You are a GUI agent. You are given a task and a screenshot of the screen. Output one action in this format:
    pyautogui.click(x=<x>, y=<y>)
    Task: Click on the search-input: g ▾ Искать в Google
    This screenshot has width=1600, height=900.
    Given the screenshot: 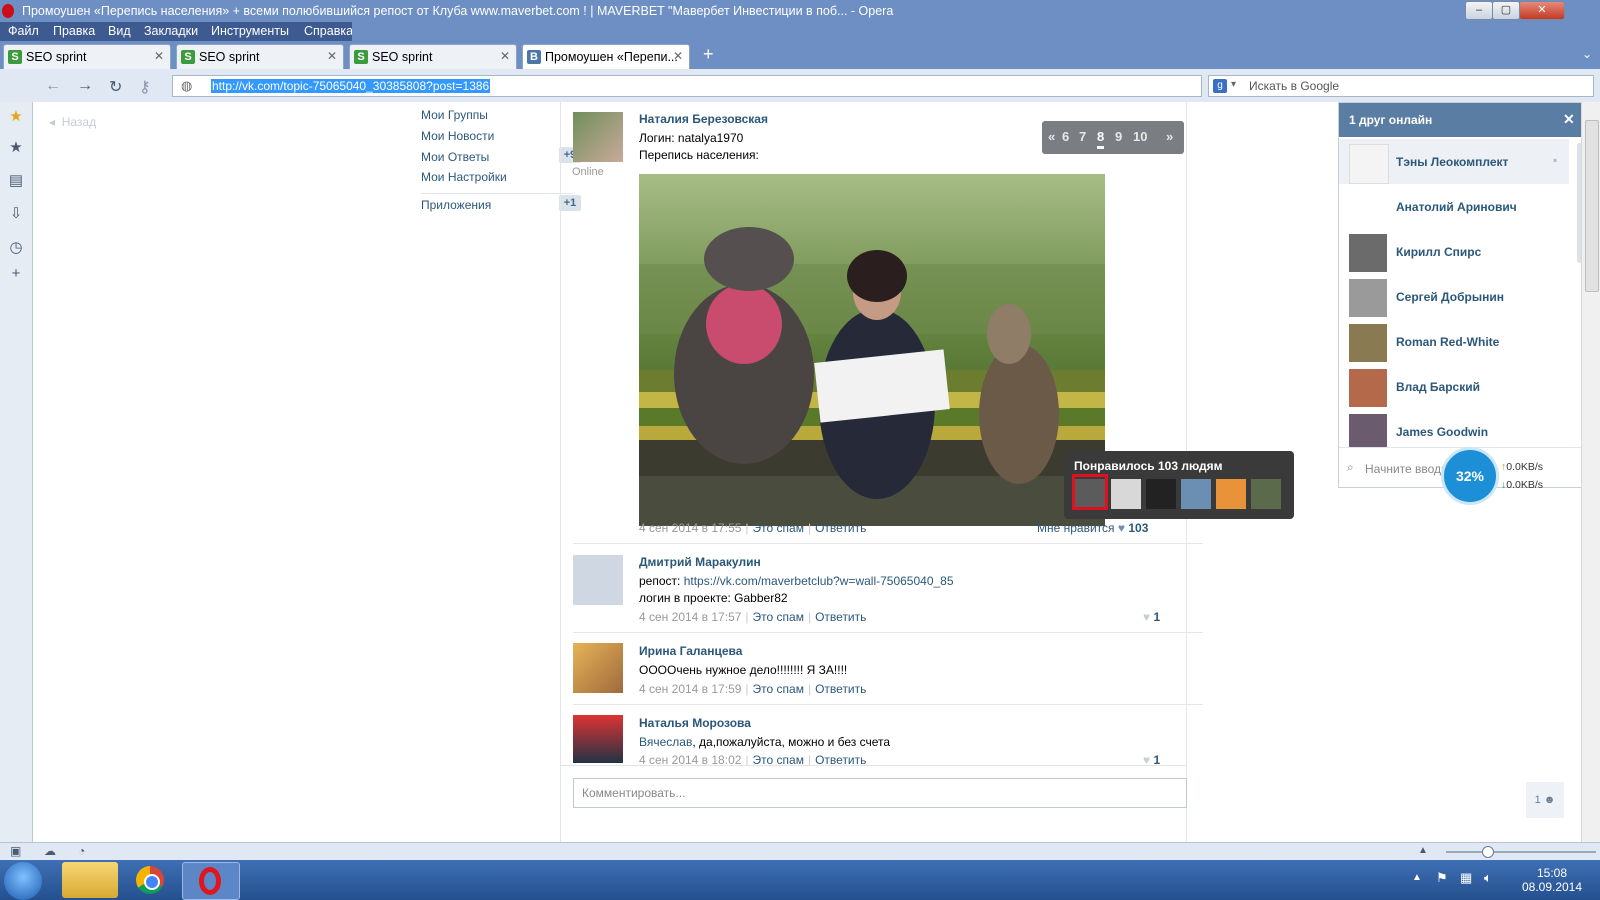 What is the action you would take?
    pyautogui.click(x=1401, y=86)
    